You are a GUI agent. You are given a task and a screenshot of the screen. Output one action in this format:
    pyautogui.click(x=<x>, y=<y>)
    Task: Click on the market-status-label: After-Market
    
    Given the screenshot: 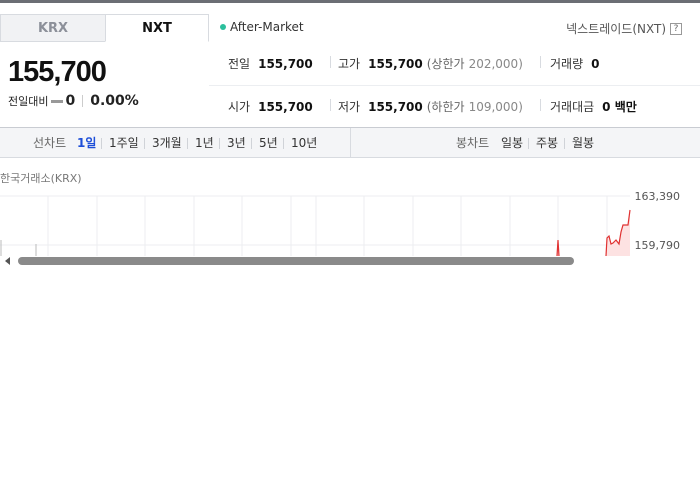 What is the action you would take?
    pyautogui.click(x=267, y=27)
    